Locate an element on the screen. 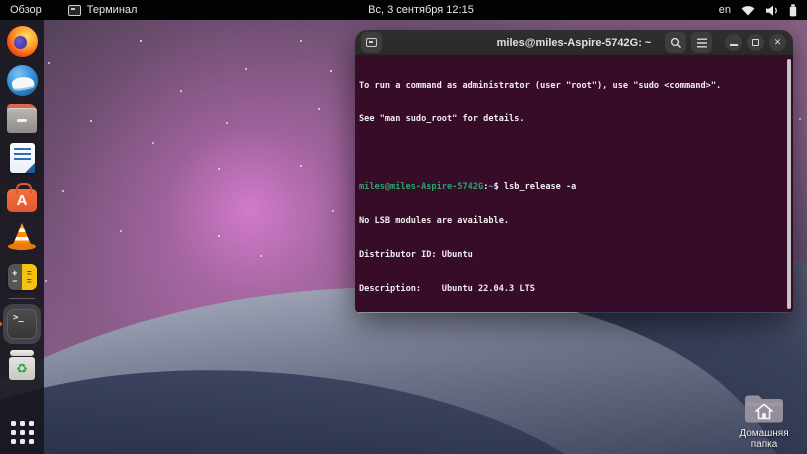 The height and width of the screenshot is (454, 807). ubuntu-software-icon: A is located at coordinates (22, 197).